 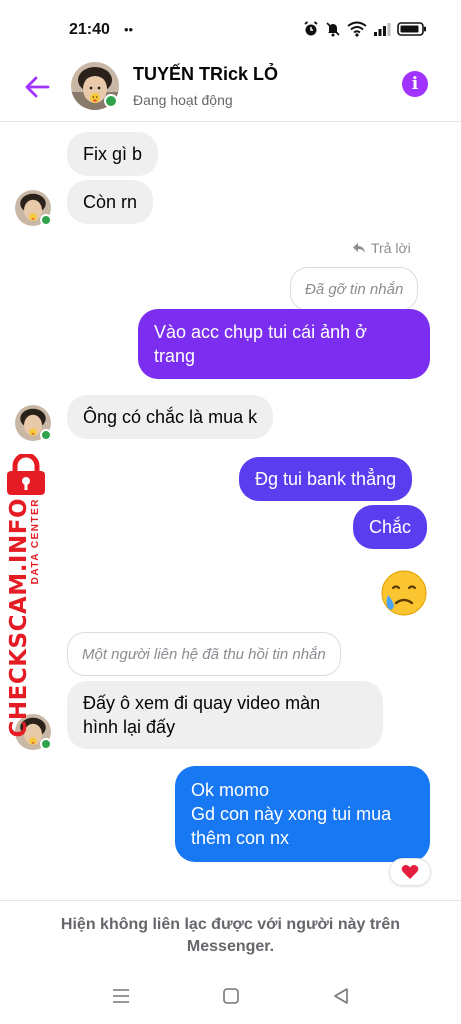 What do you see at coordinates (183, 100) in the screenshot?
I see `contact-active-status: Đang hoạt động` at bounding box center [183, 100].